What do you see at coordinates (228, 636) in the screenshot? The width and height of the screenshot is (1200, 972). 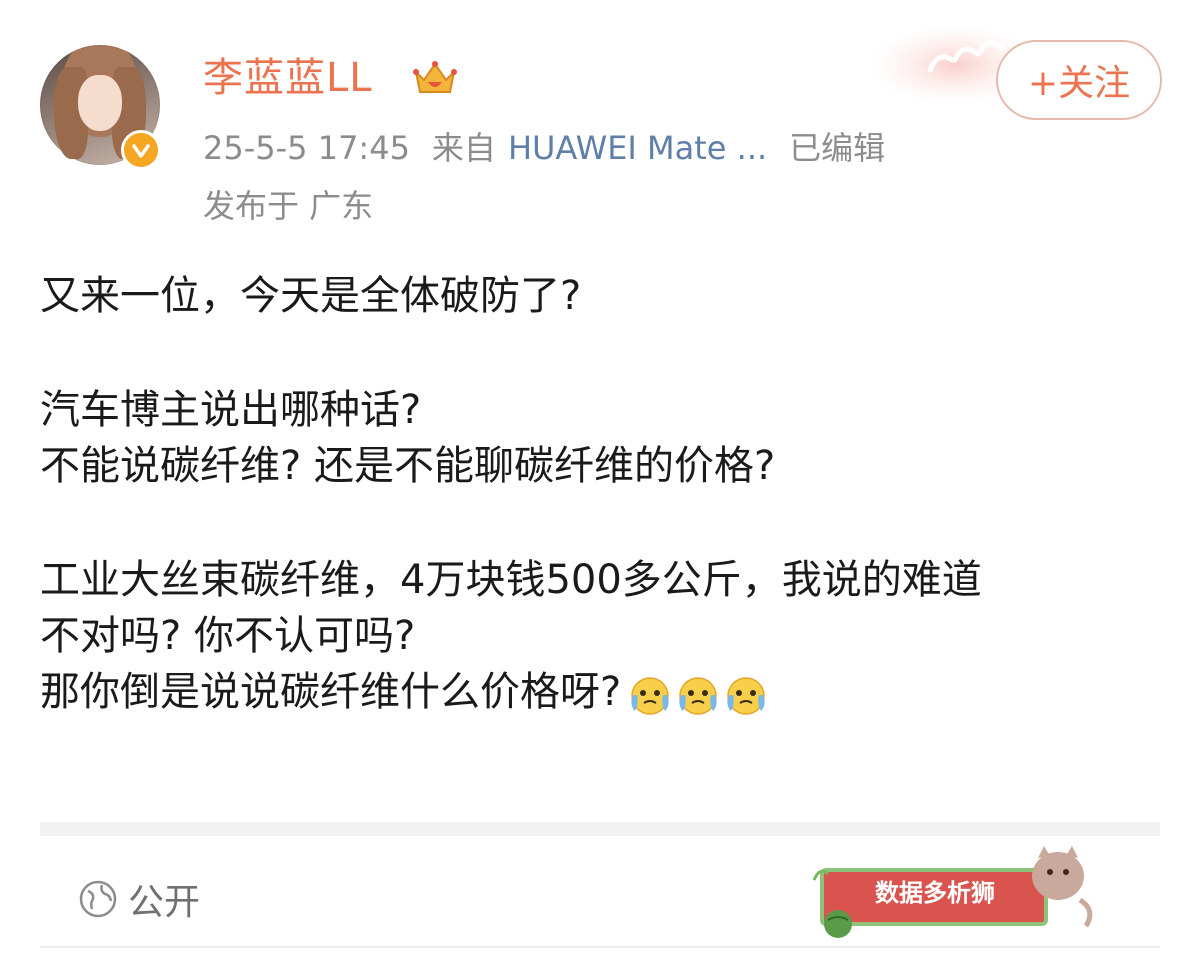 I see `post-line: 不对吗? 你不认可吗?` at bounding box center [228, 636].